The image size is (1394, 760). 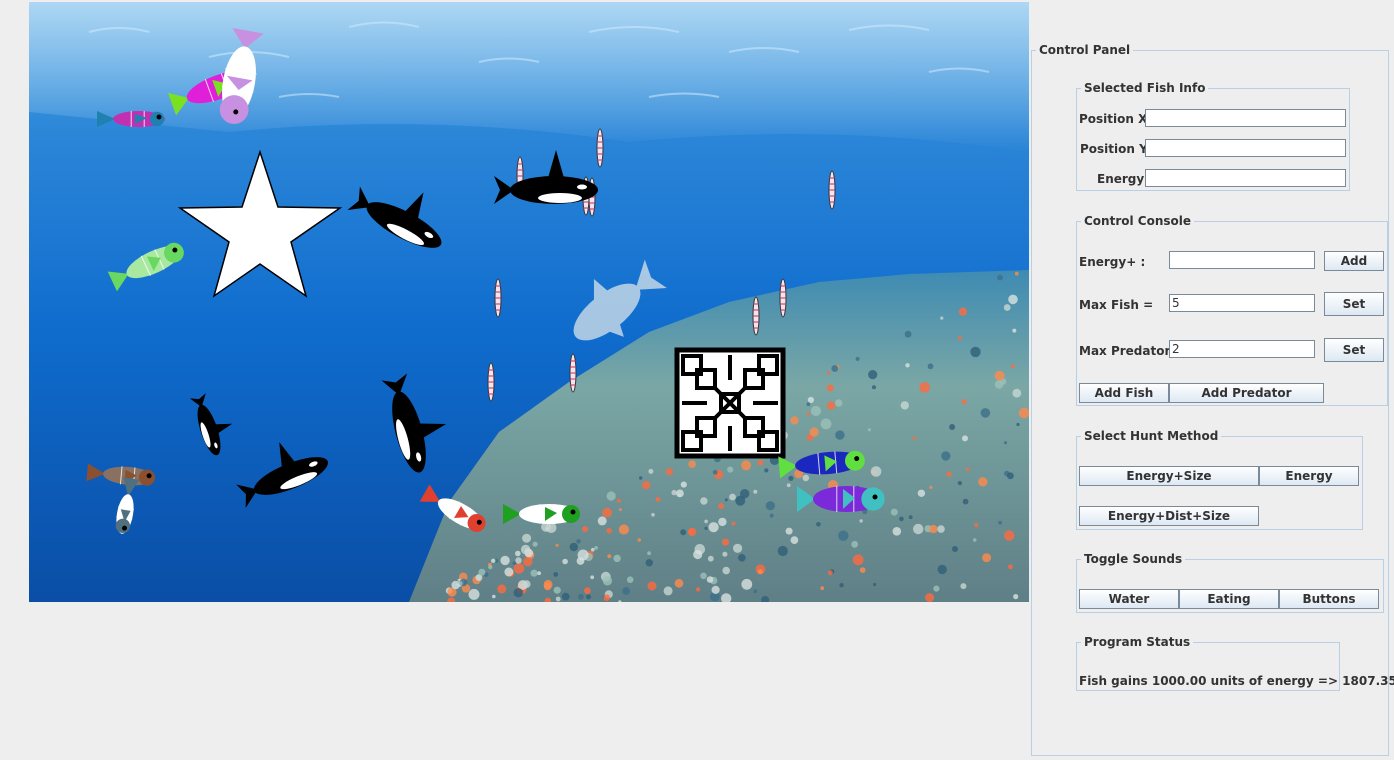 What do you see at coordinates (1112, 262) in the screenshot?
I see `energy-plus-label: Energy+ :` at bounding box center [1112, 262].